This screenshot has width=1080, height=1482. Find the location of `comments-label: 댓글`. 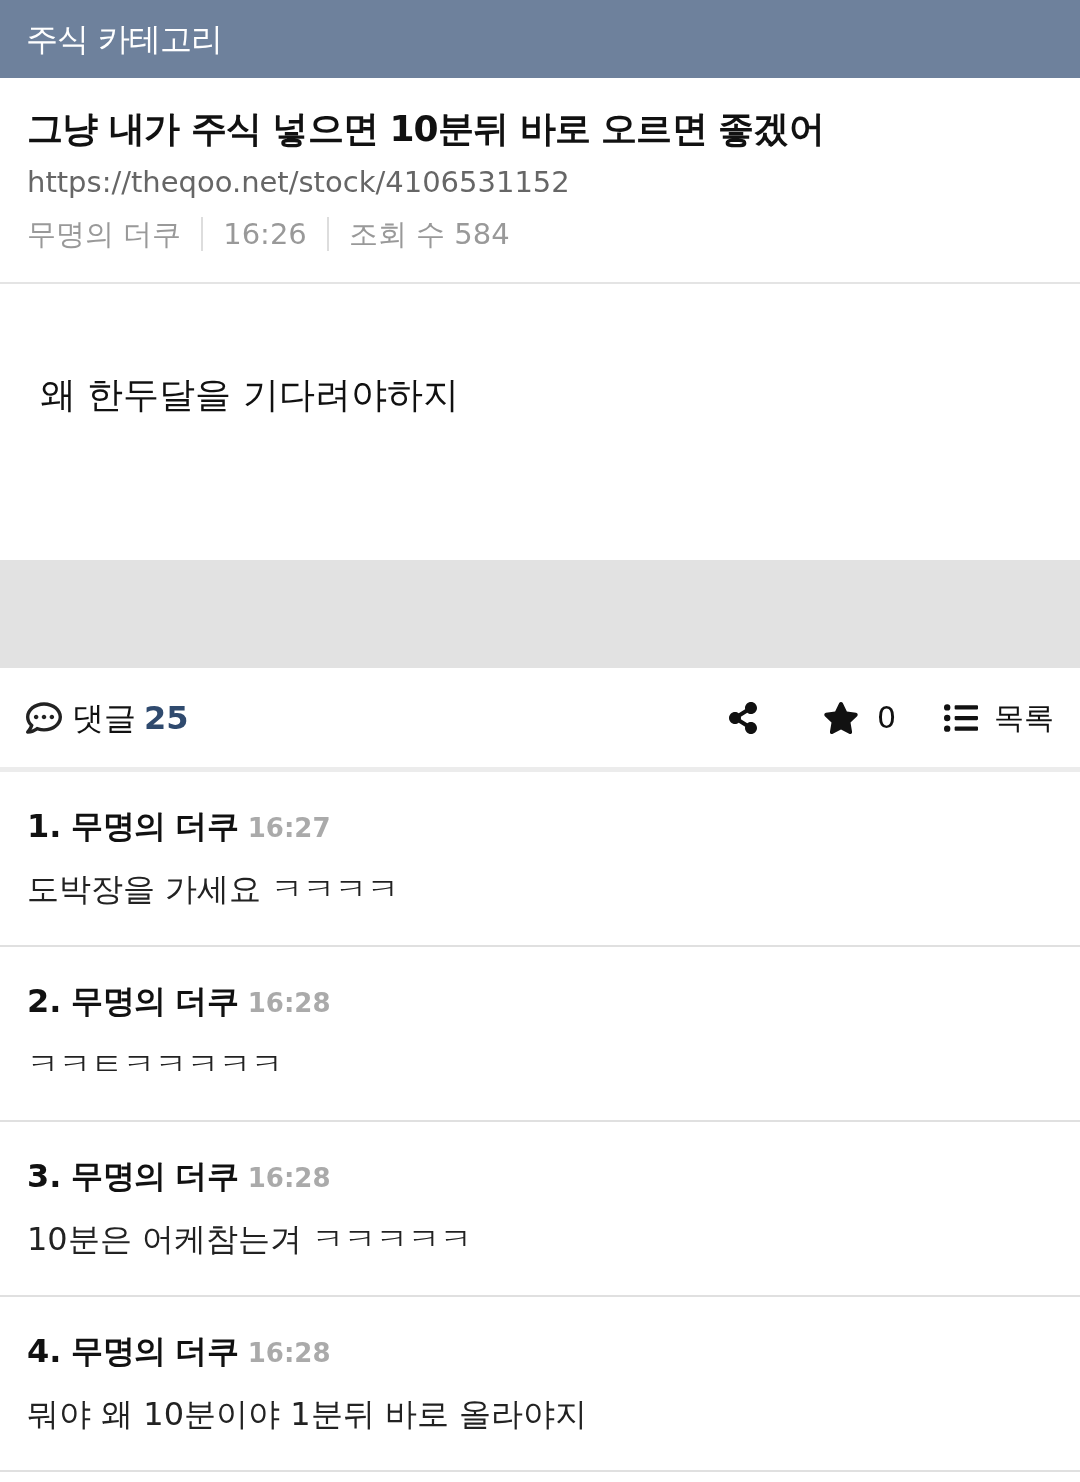

comments-label: 댓글 is located at coordinates (104, 718).